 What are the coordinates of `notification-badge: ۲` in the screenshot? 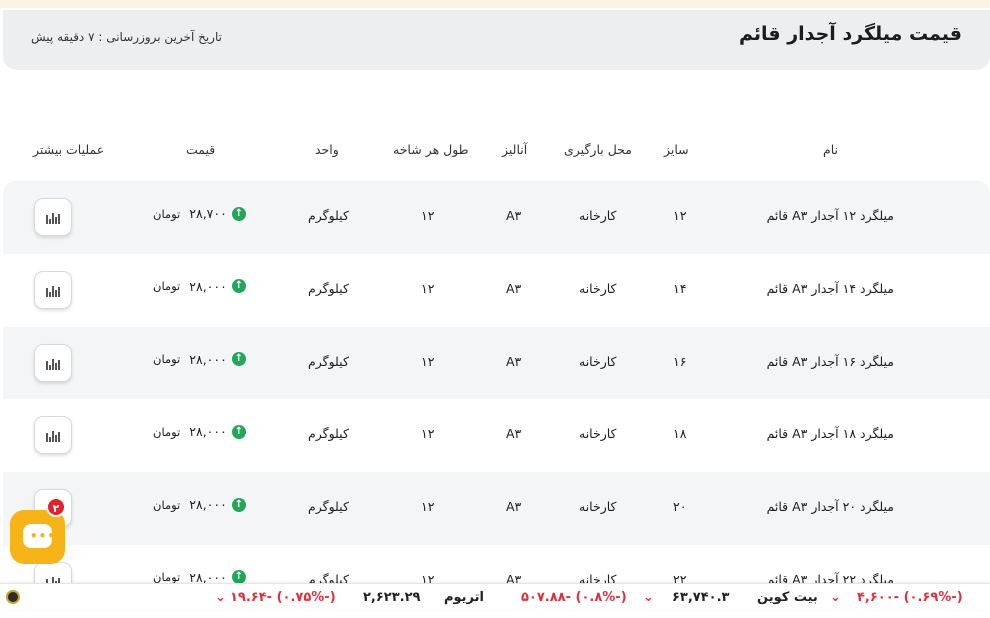 It's located at (56, 507).